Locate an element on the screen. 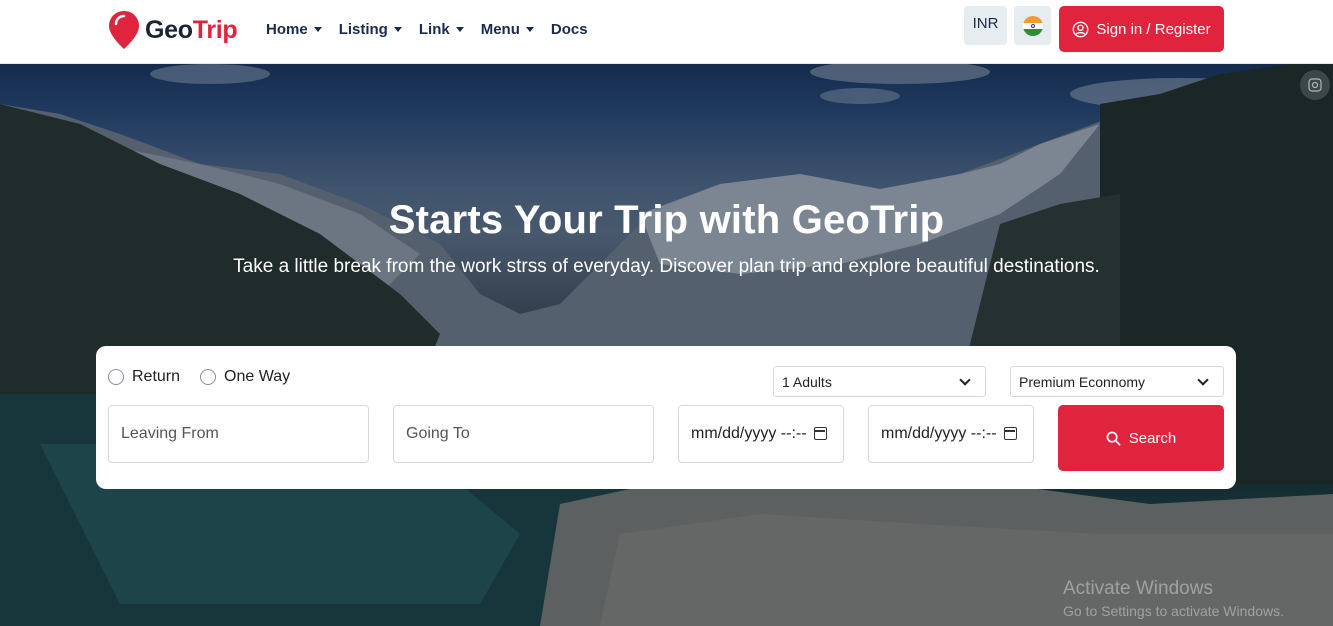  india-flag-icon is located at coordinates (1032, 25).